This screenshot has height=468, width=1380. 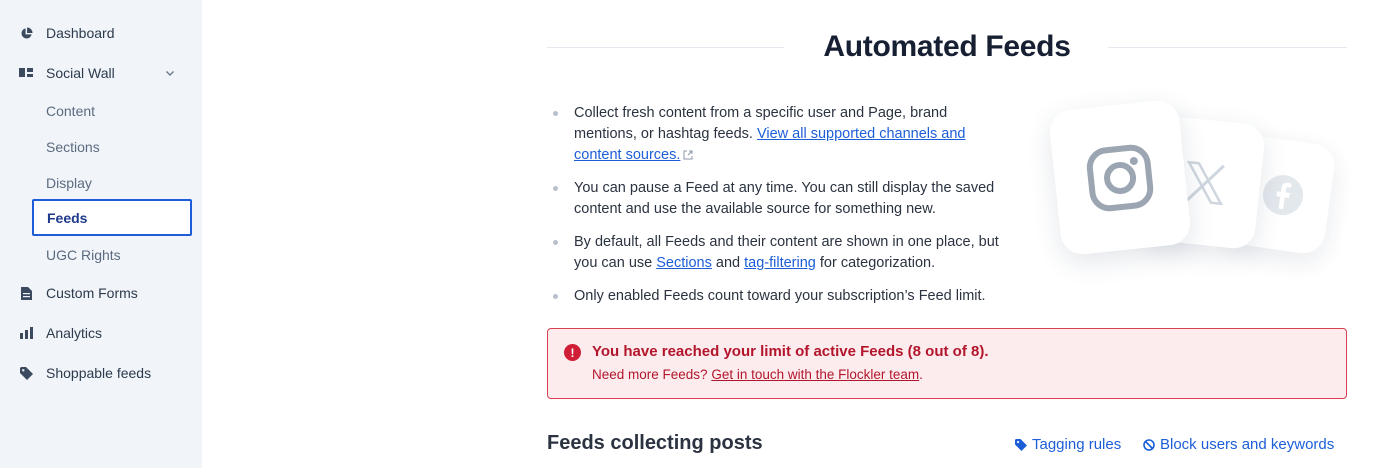 What do you see at coordinates (655, 443) in the screenshot?
I see `section-title: Feeds collecting posts` at bounding box center [655, 443].